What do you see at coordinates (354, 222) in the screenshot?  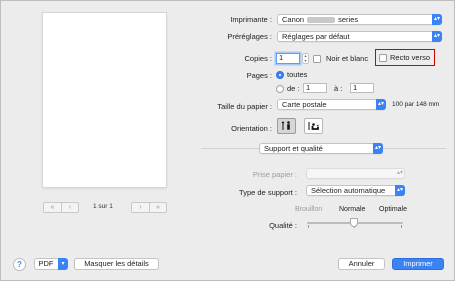 I see `quality-slider-knob` at bounding box center [354, 222].